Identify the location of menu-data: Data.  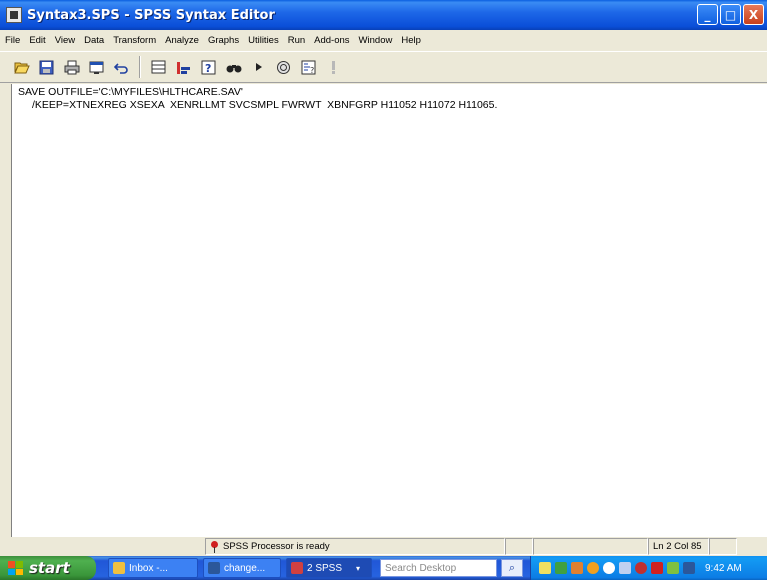
(94, 40).